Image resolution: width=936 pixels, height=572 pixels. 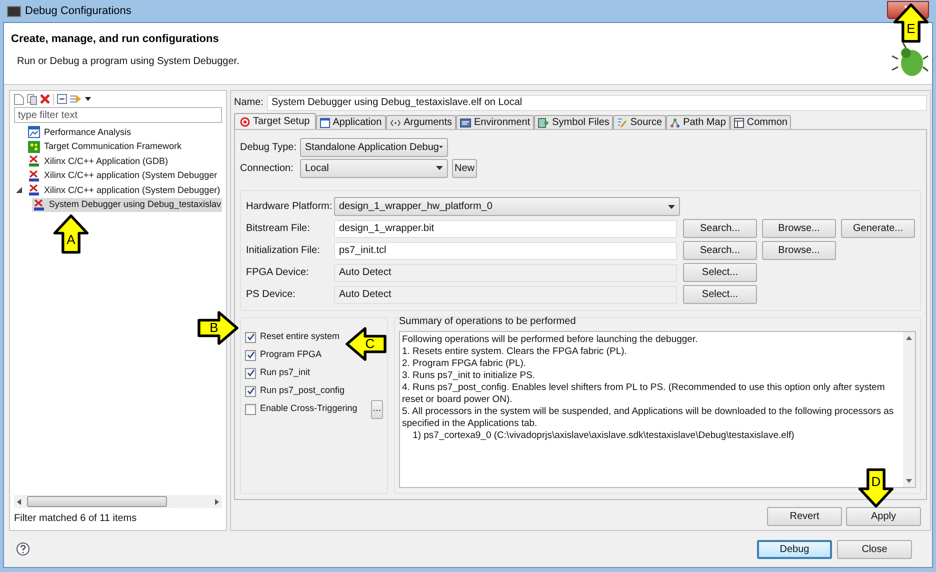 What do you see at coordinates (283, 251) in the screenshot?
I see `field-label: Initialization File:` at bounding box center [283, 251].